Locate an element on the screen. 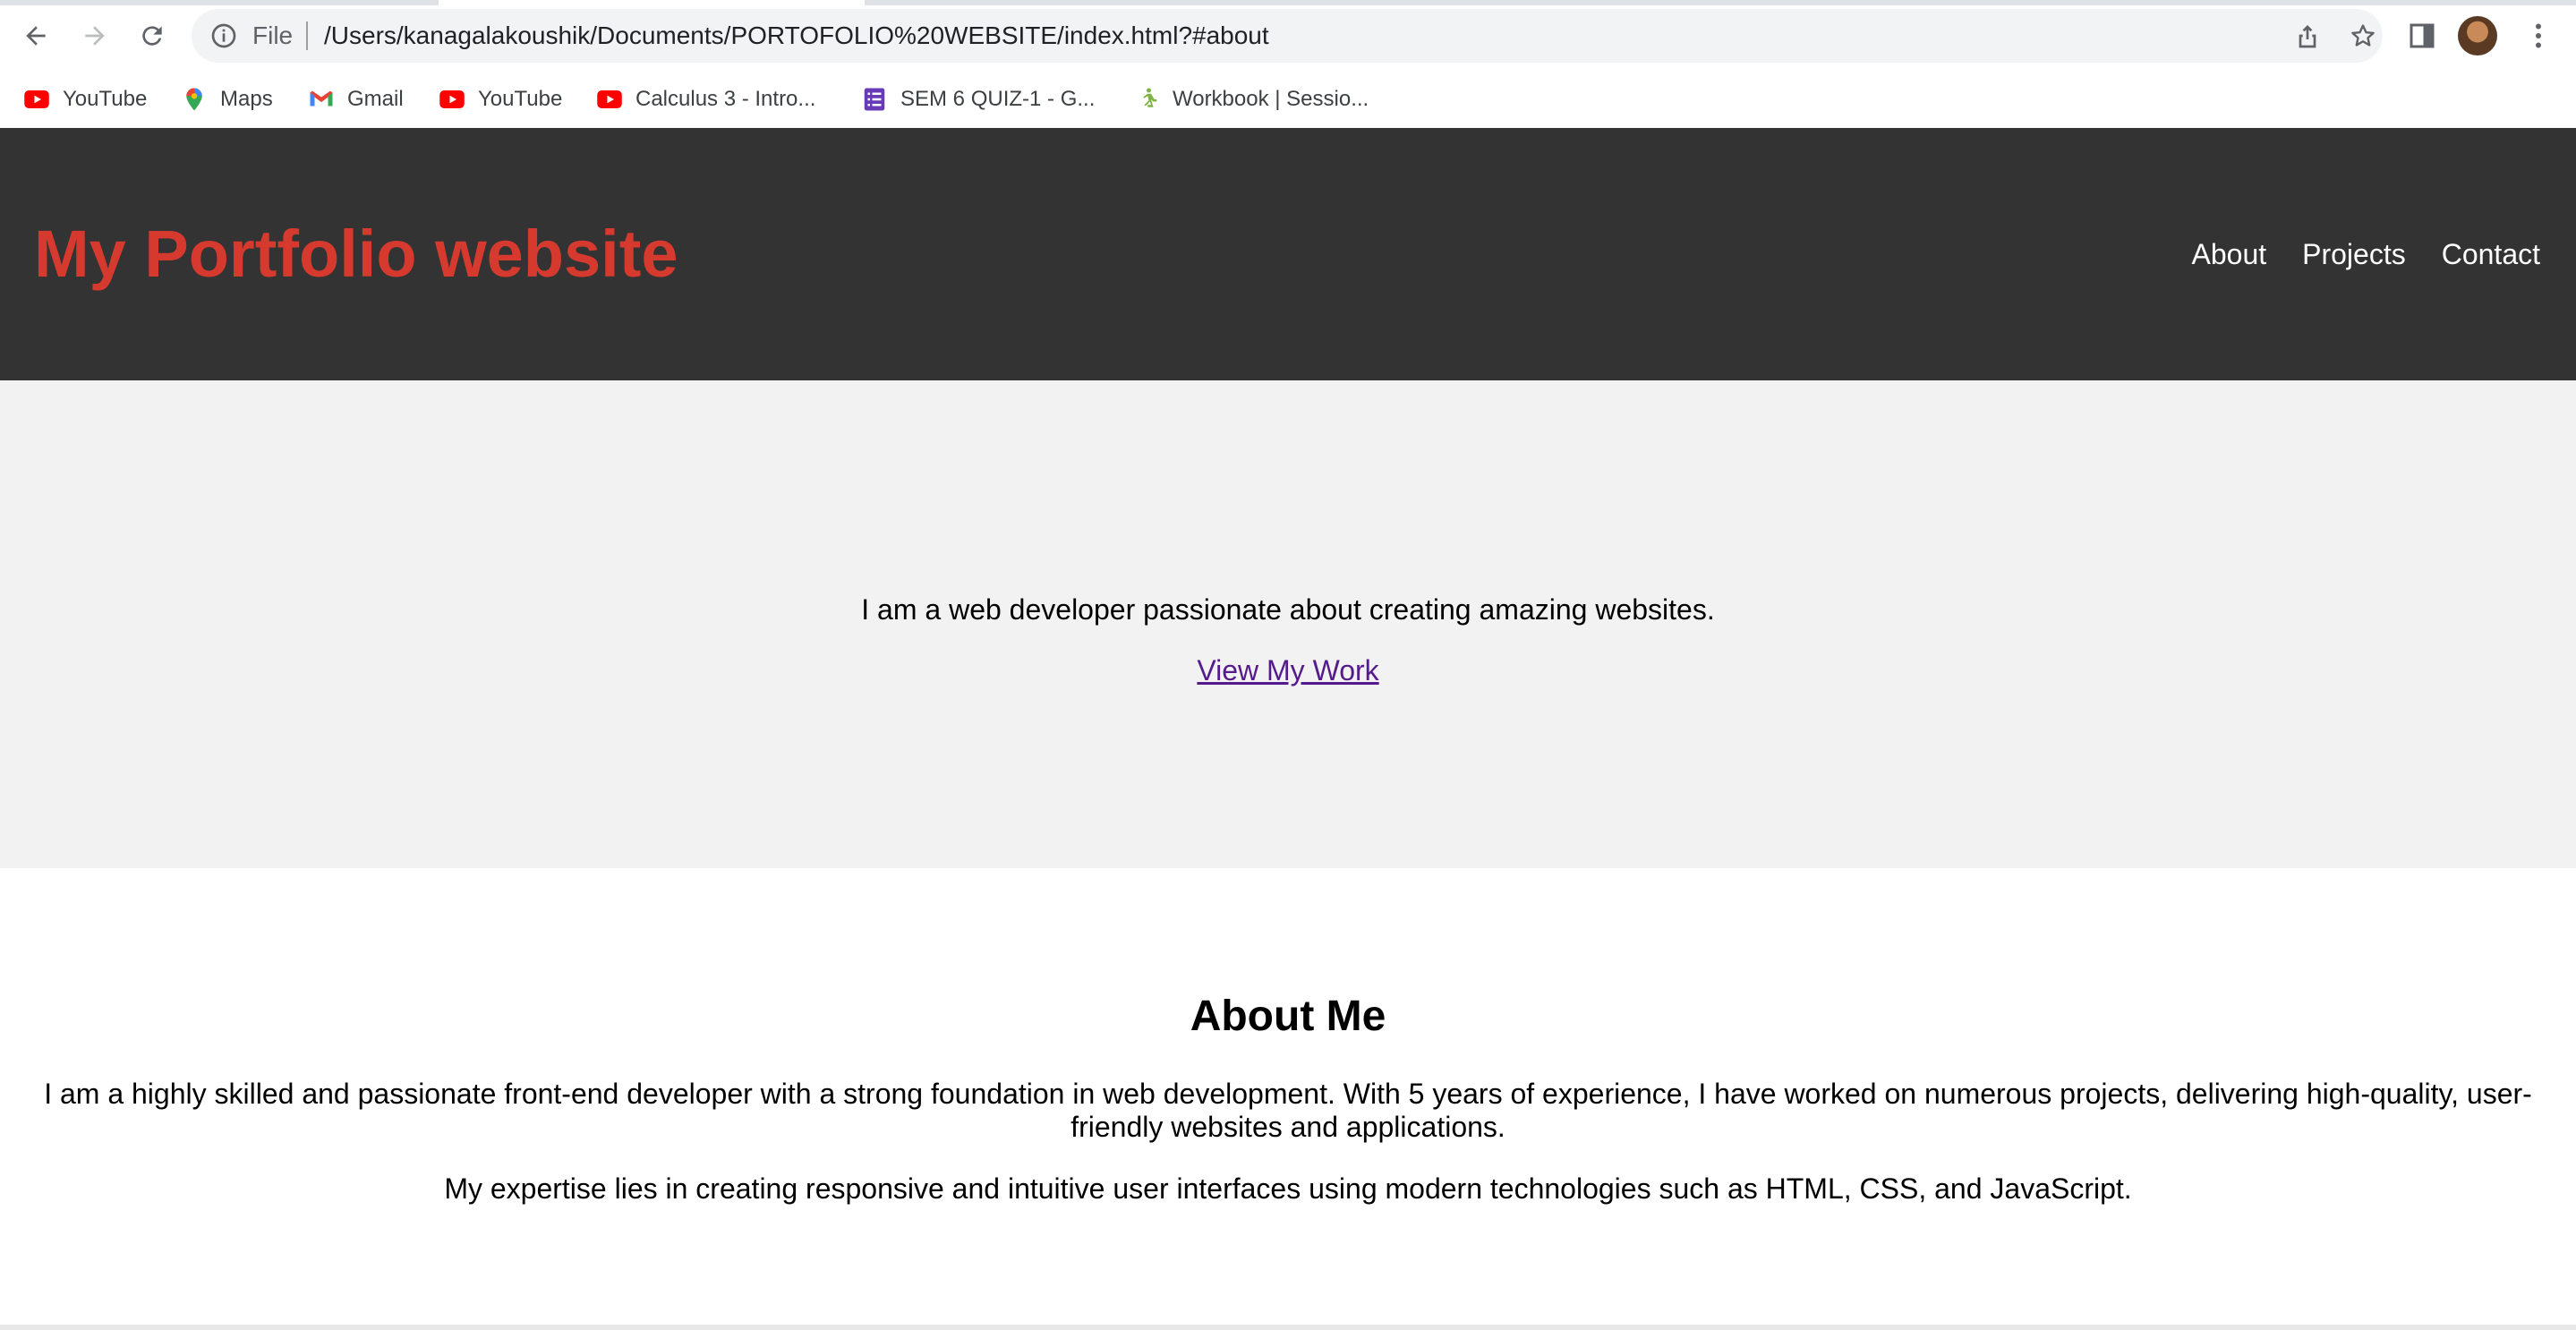 This screenshot has width=2576, height=1330. about-heading: About Me is located at coordinates (1288, 1017).